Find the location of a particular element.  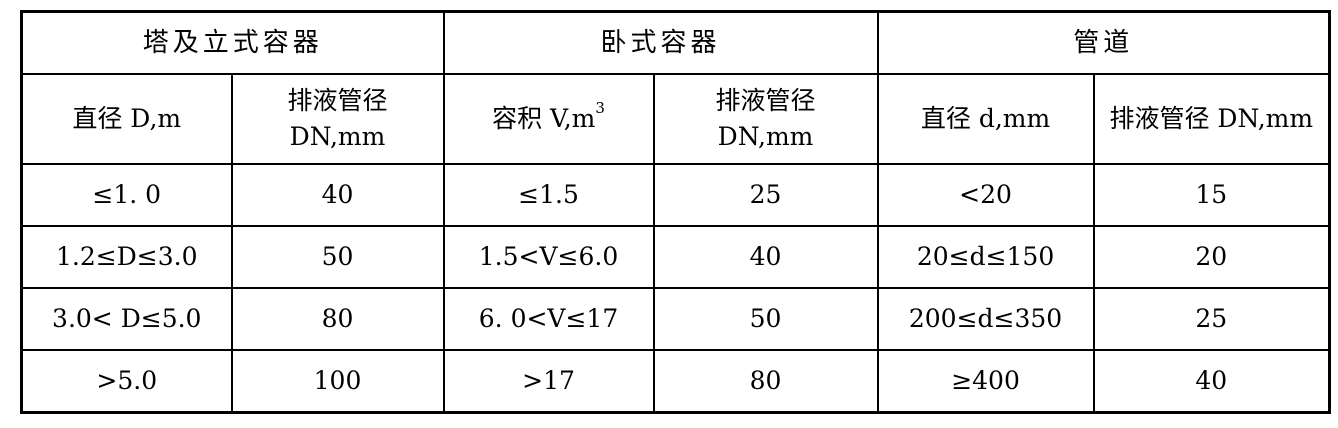

pipe-drain-cell: 20 is located at coordinates (1211, 257).